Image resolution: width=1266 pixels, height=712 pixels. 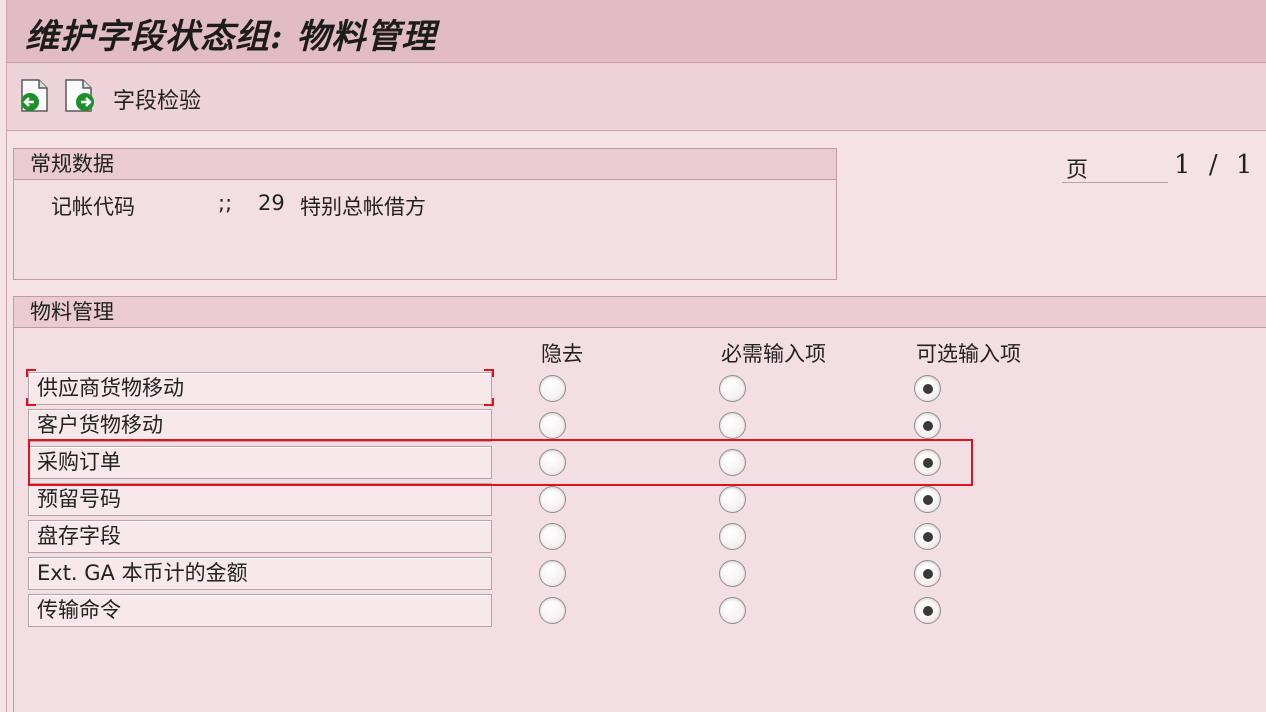 What do you see at coordinates (231, 37) in the screenshot?
I see `page-title: 维护字段状态组: 物料管理` at bounding box center [231, 37].